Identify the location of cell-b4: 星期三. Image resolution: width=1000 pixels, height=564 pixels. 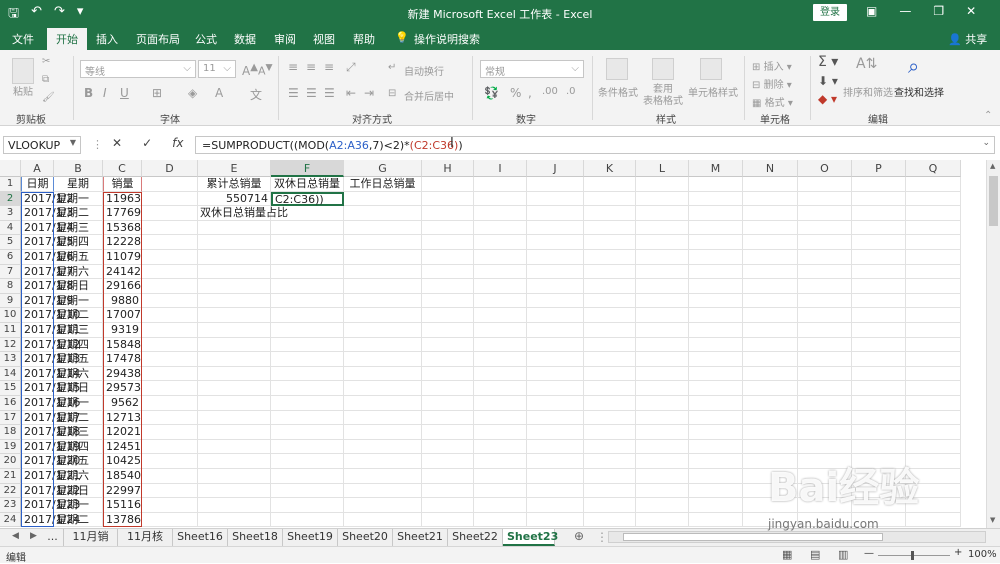
(78, 228).